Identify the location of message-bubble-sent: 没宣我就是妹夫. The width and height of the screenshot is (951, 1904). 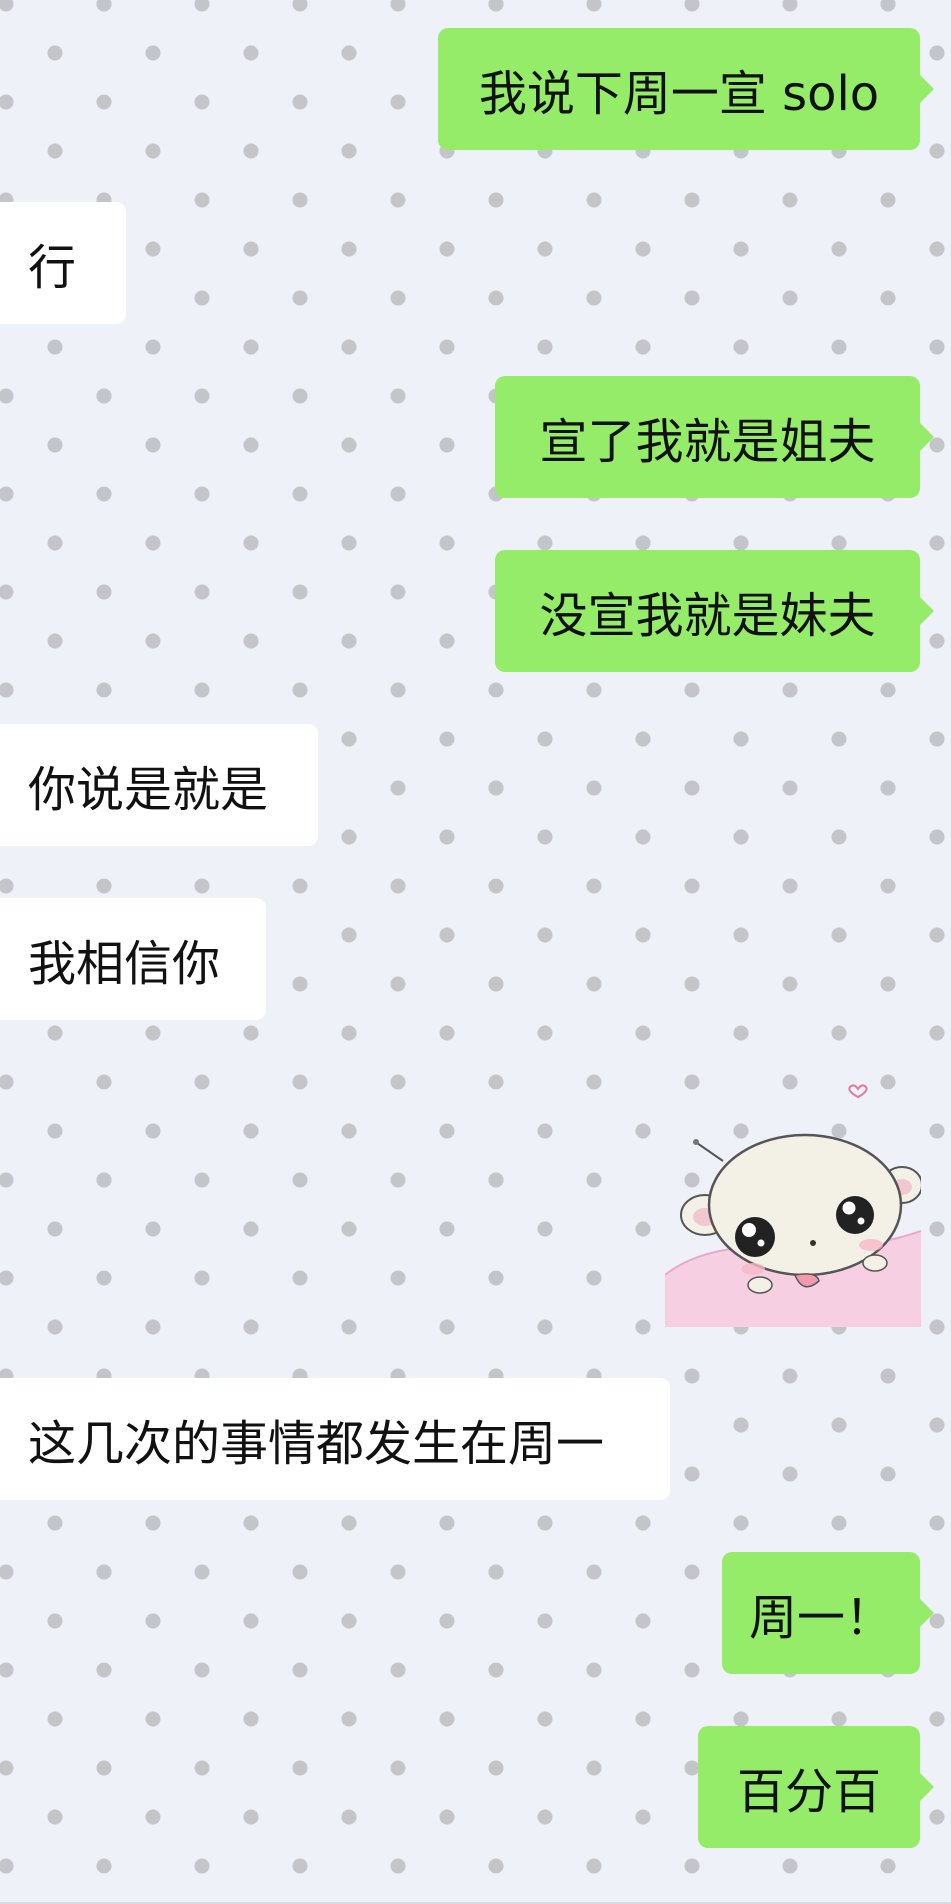
(714, 611).